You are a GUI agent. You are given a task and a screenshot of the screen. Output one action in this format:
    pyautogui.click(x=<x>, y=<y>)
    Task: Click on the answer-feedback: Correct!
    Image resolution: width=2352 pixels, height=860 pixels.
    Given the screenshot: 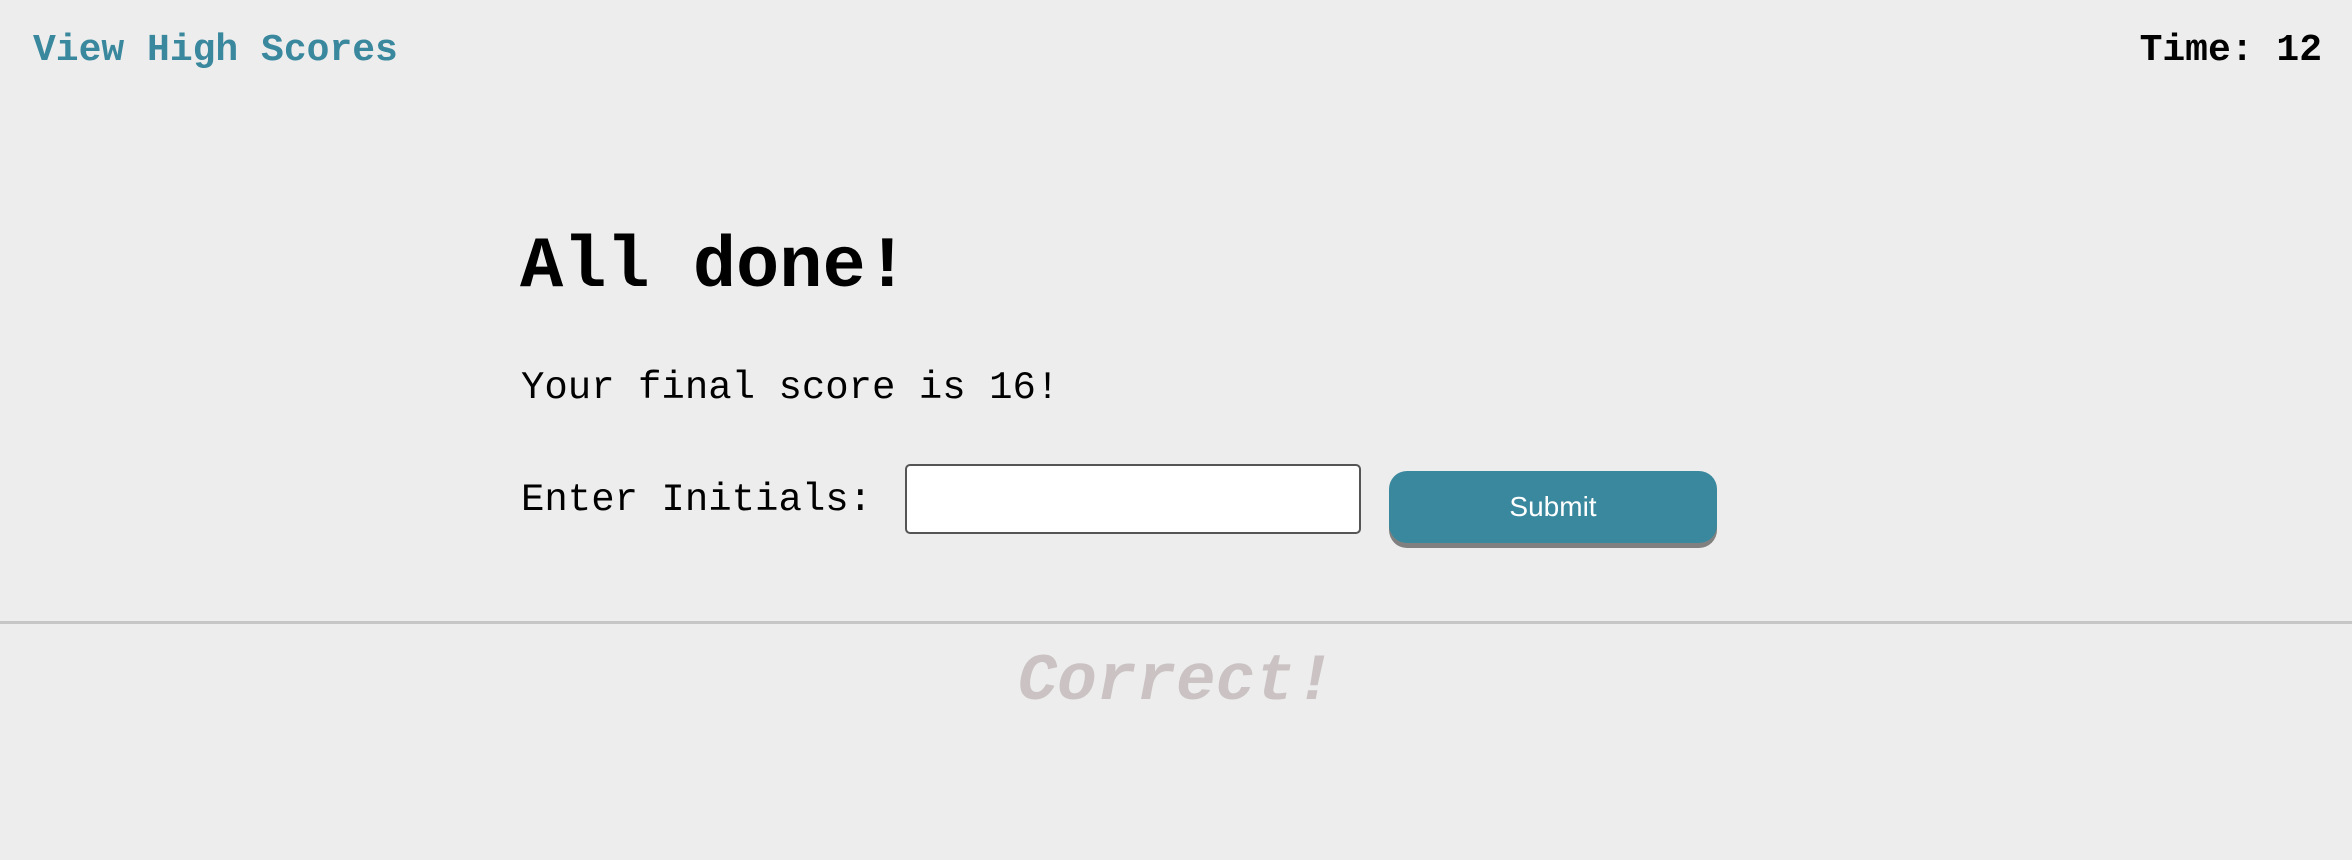 What is the action you would take?
    pyautogui.click(x=1176, y=681)
    